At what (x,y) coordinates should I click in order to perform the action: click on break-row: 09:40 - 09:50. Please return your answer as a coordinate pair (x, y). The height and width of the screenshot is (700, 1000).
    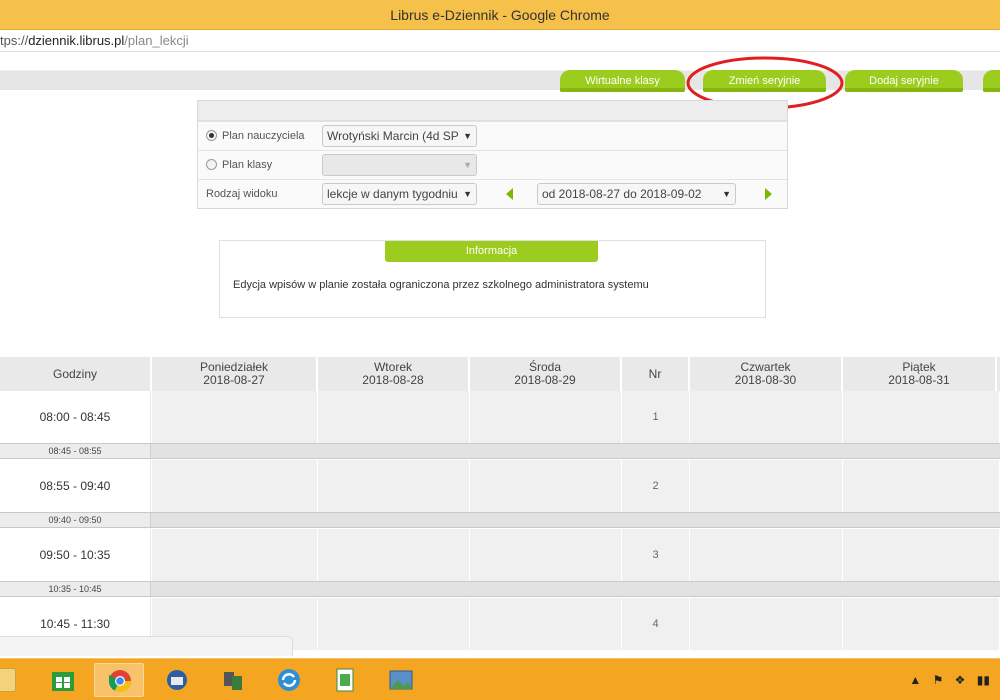
    Looking at the image, I should click on (500, 520).